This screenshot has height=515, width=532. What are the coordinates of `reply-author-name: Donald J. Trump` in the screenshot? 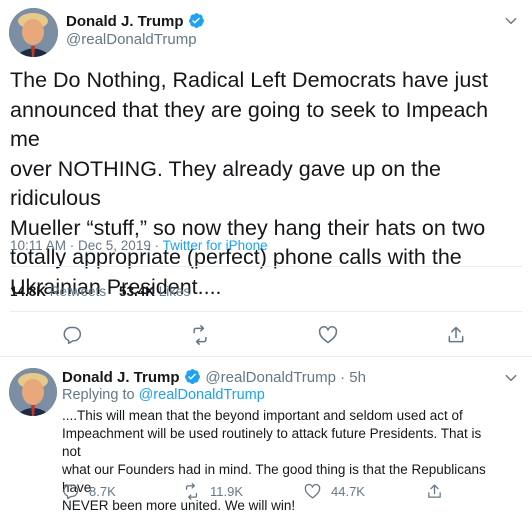 It's located at (121, 377).